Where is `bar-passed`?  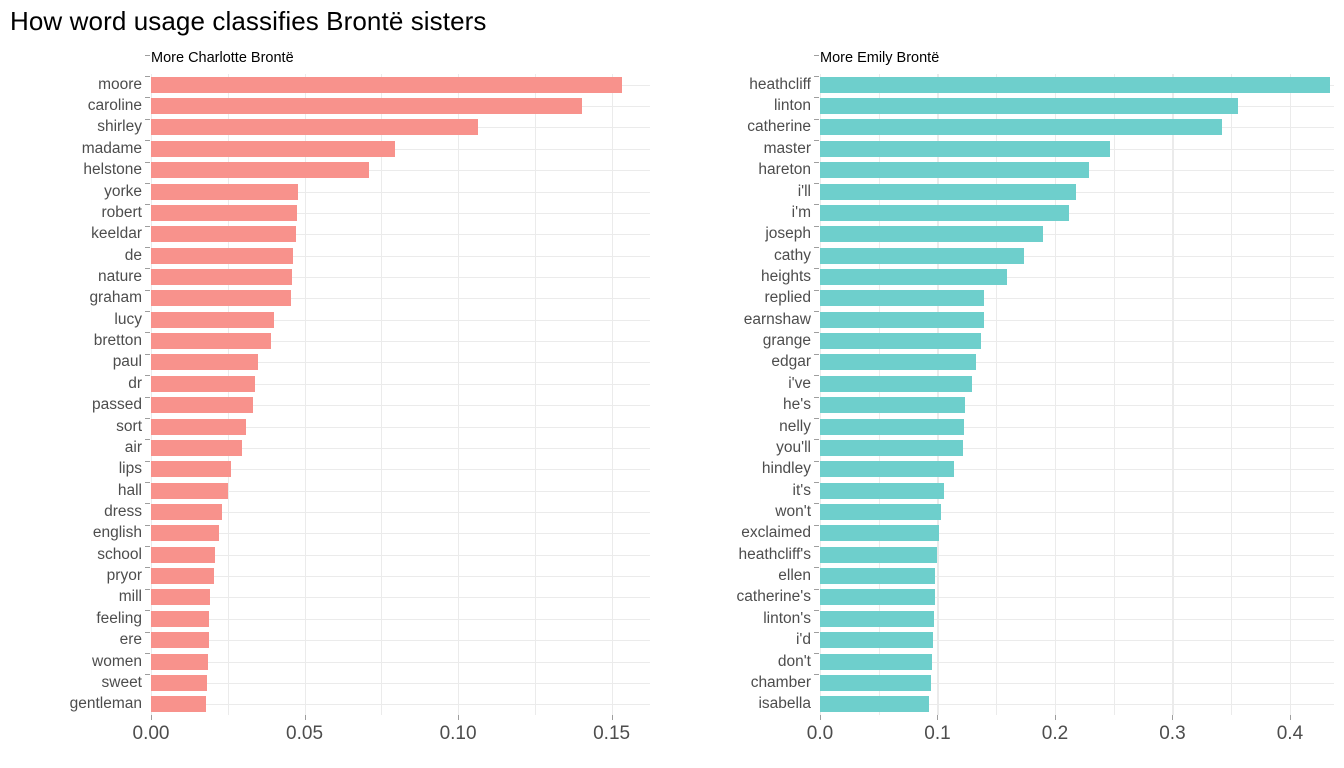 bar-passed is located at coordinates (202, 405).